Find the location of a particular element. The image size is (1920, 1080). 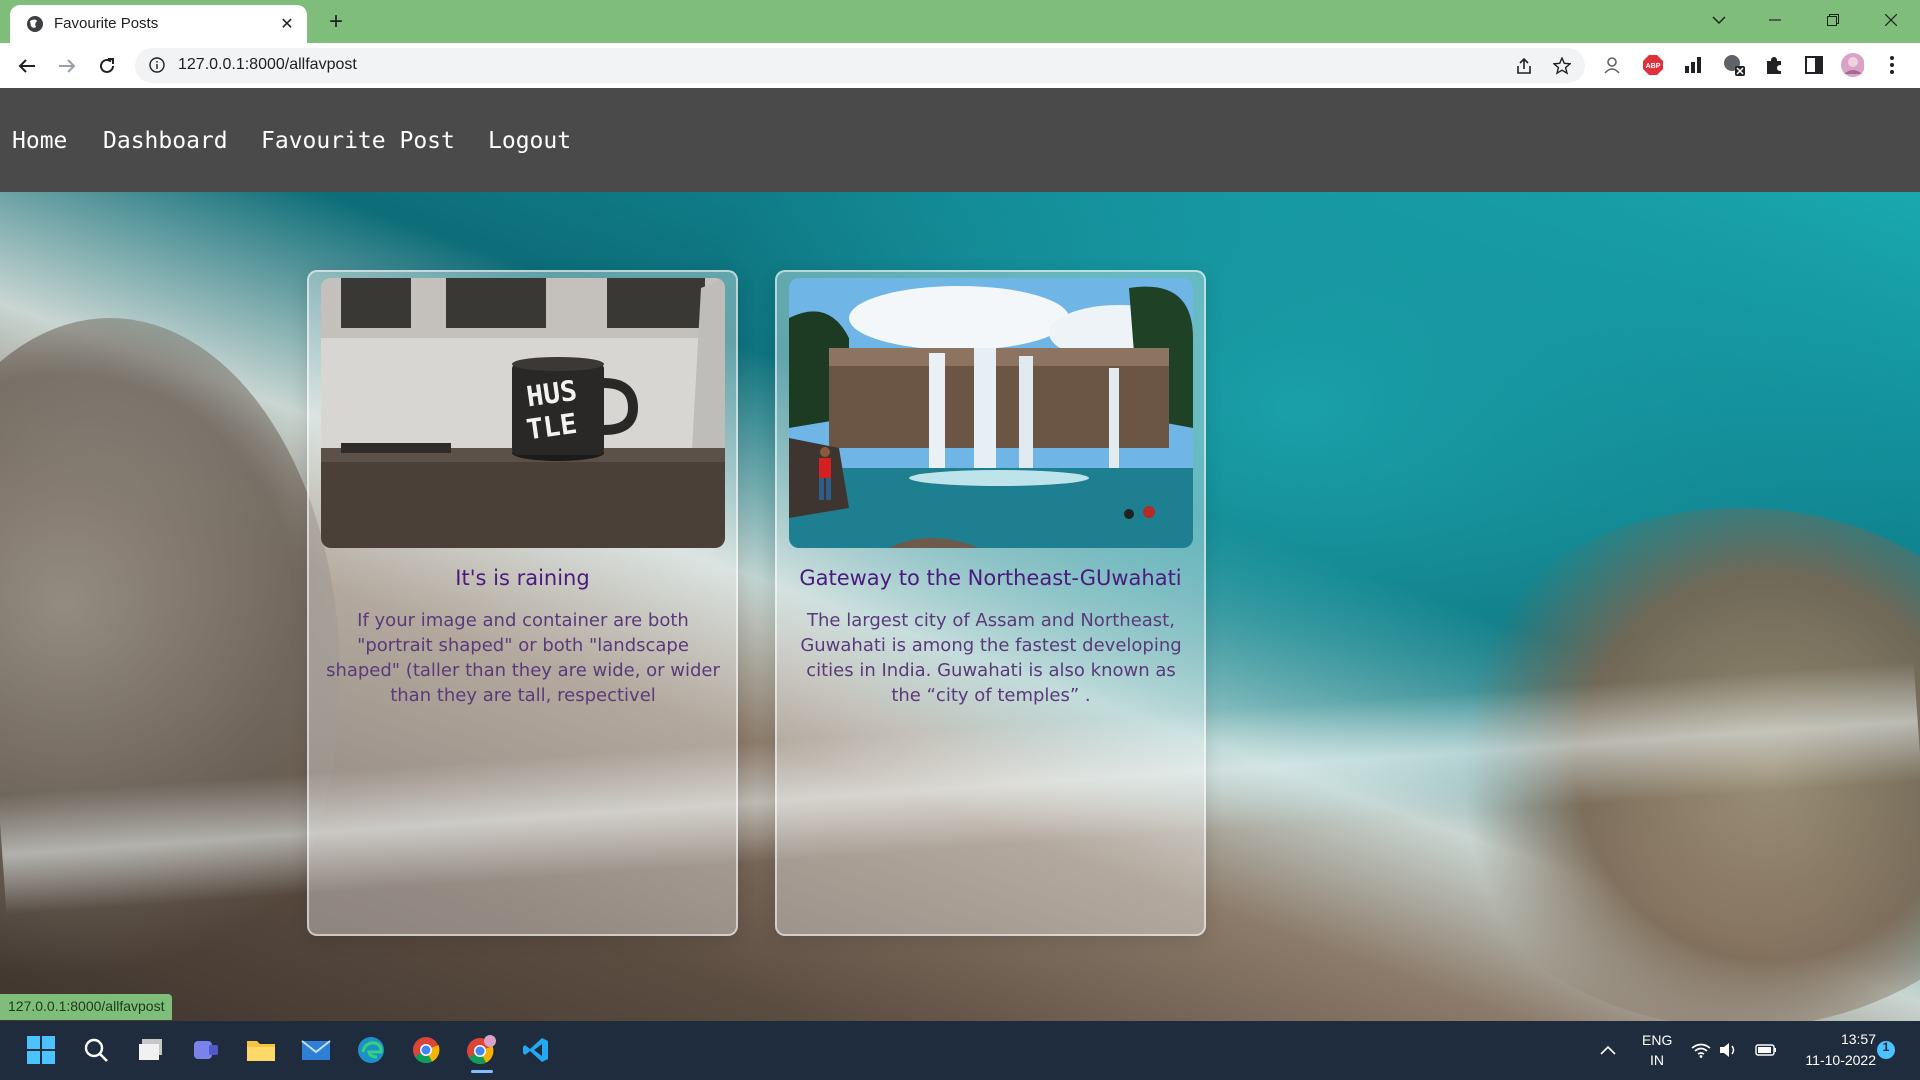

address-bar: 127.0.0.1:8000/allfavpost is located at coordinates (860, 65).